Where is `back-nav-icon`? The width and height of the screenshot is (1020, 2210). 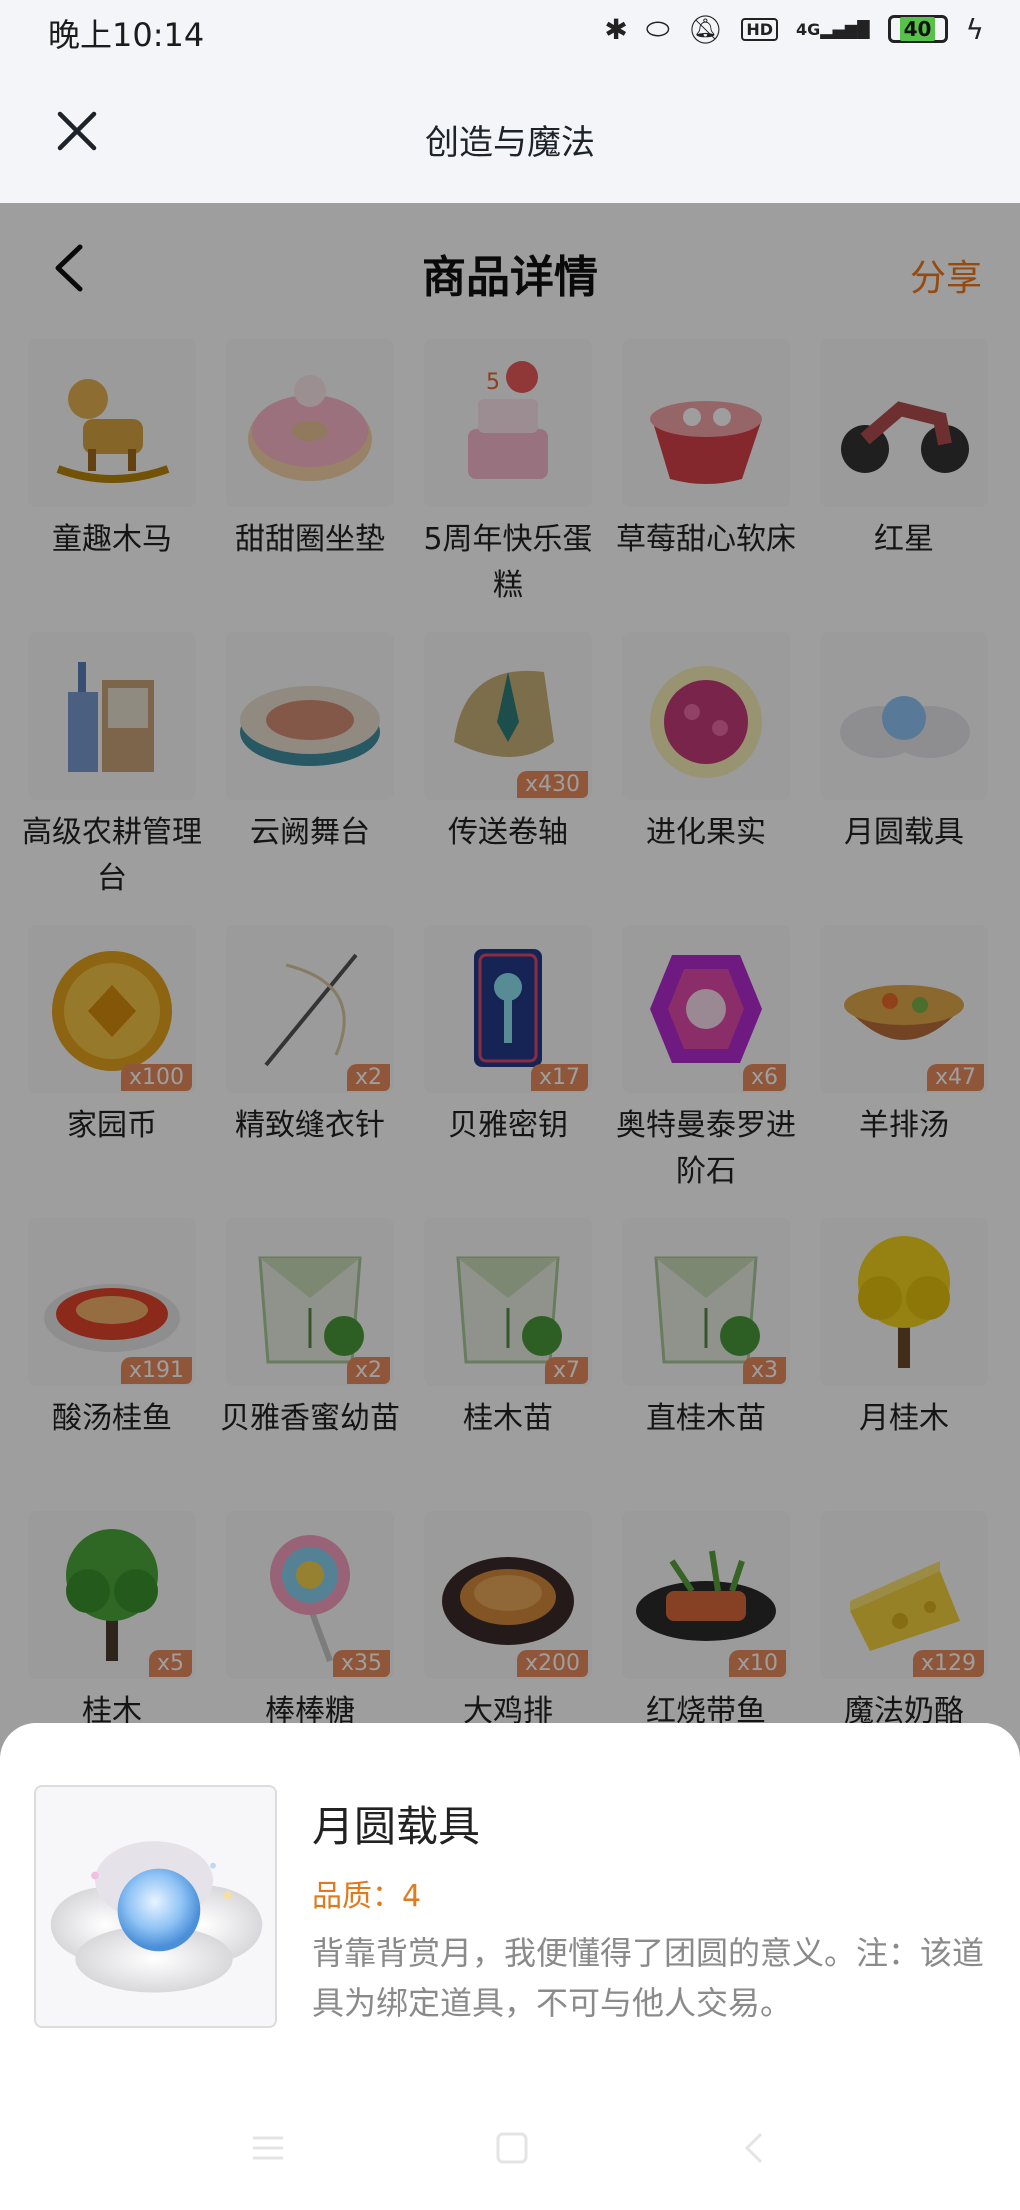 back-nav-icon is located at coordinates (754, 2150).